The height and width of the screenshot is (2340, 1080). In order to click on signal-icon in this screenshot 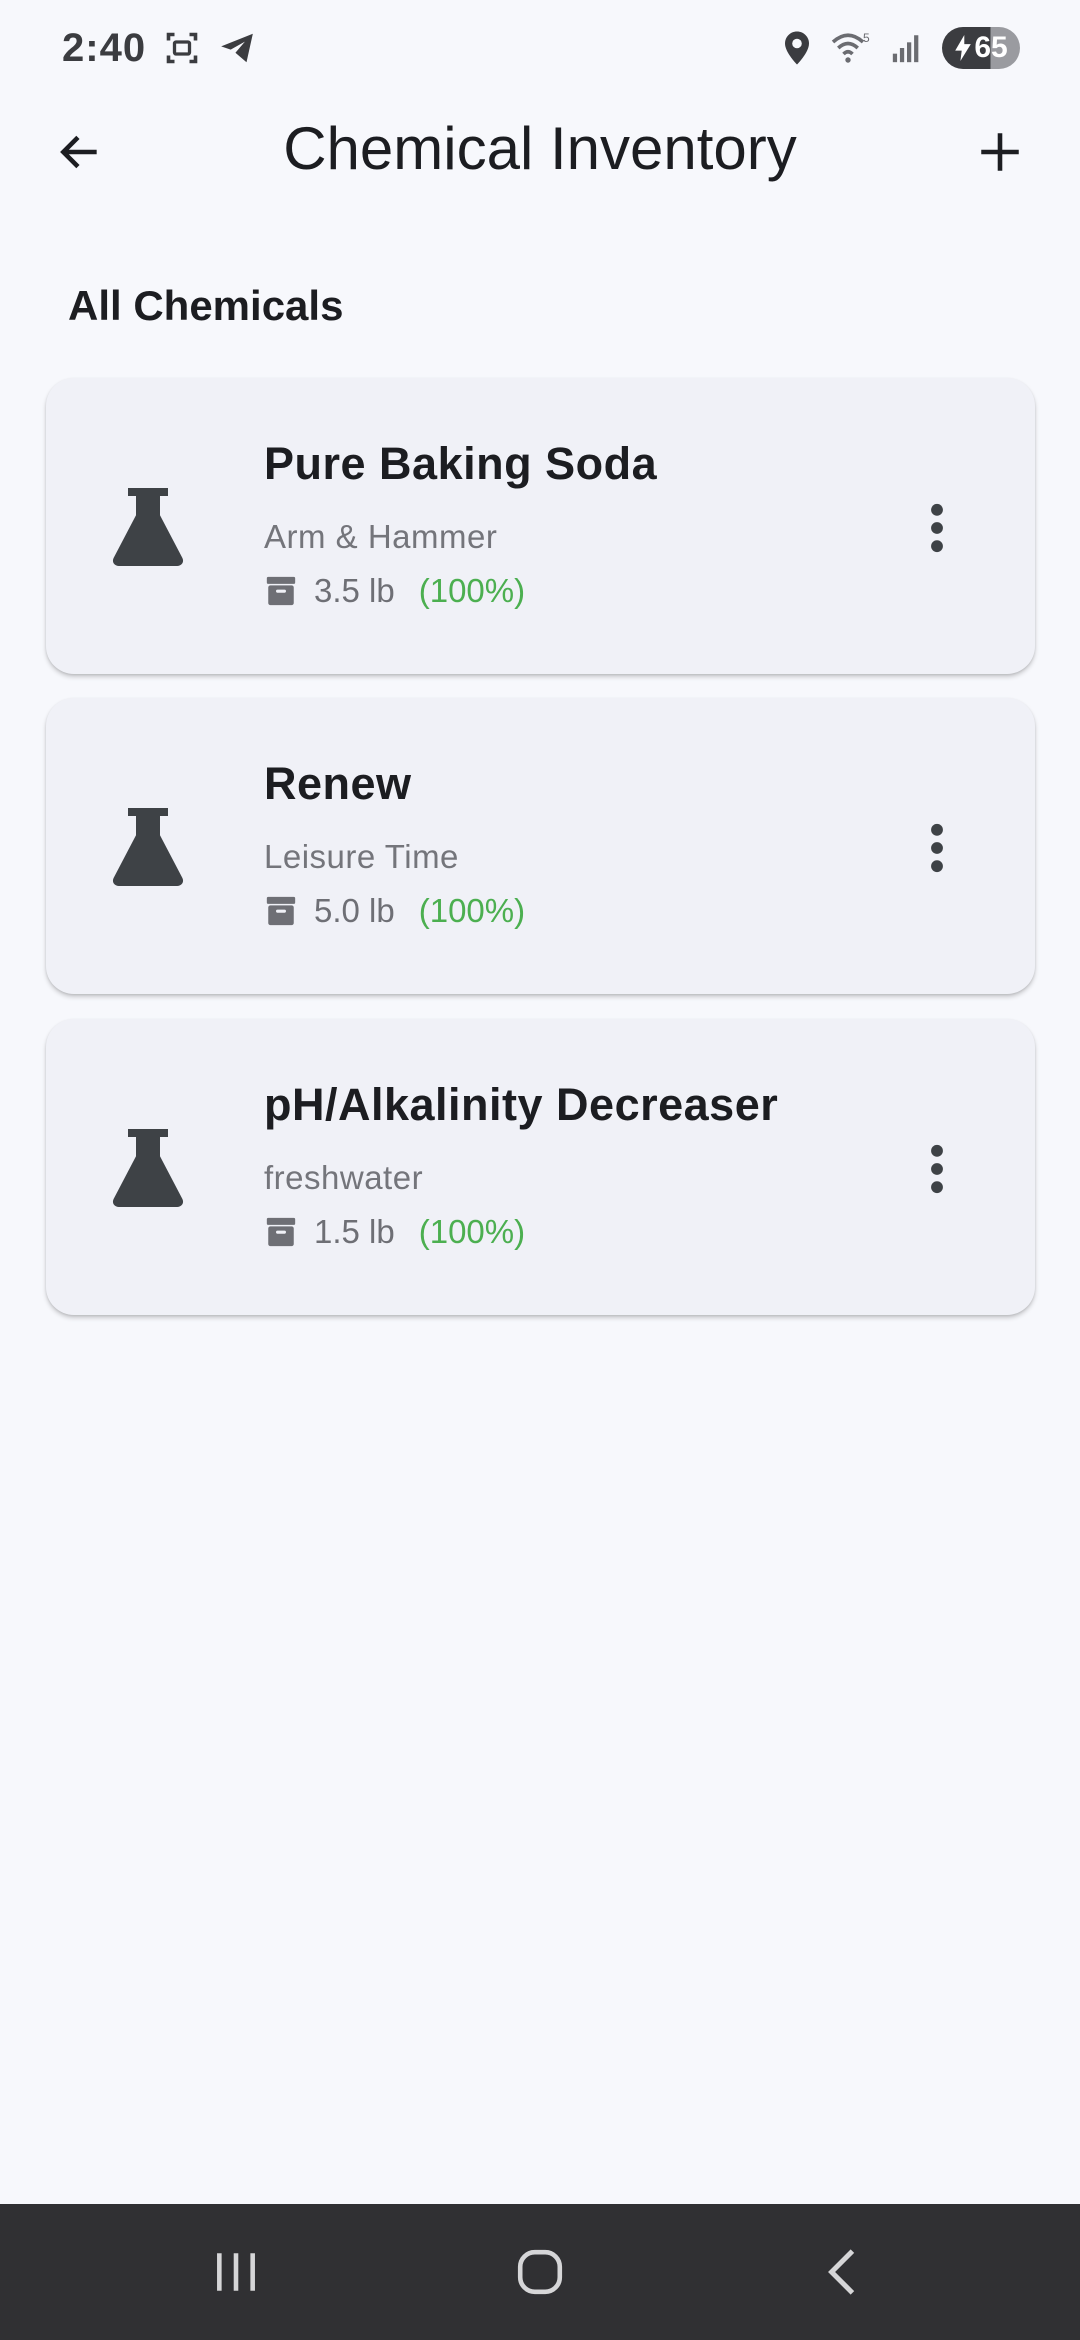, I will do `click(905, 49)`.